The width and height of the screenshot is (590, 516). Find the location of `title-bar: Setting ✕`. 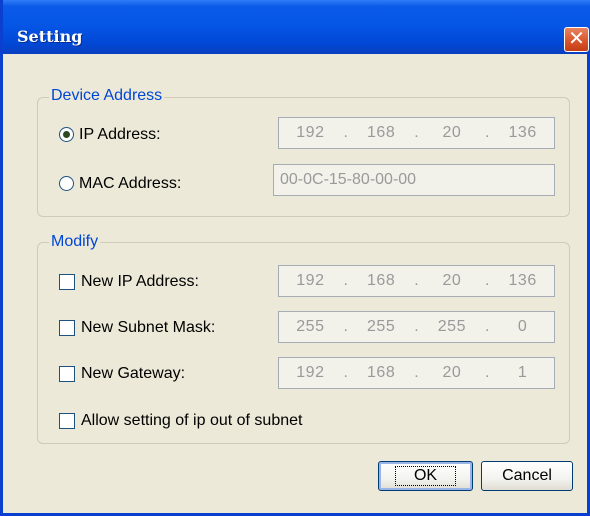

title-bar: Setting ✕ is located at coordinates (296, 27).